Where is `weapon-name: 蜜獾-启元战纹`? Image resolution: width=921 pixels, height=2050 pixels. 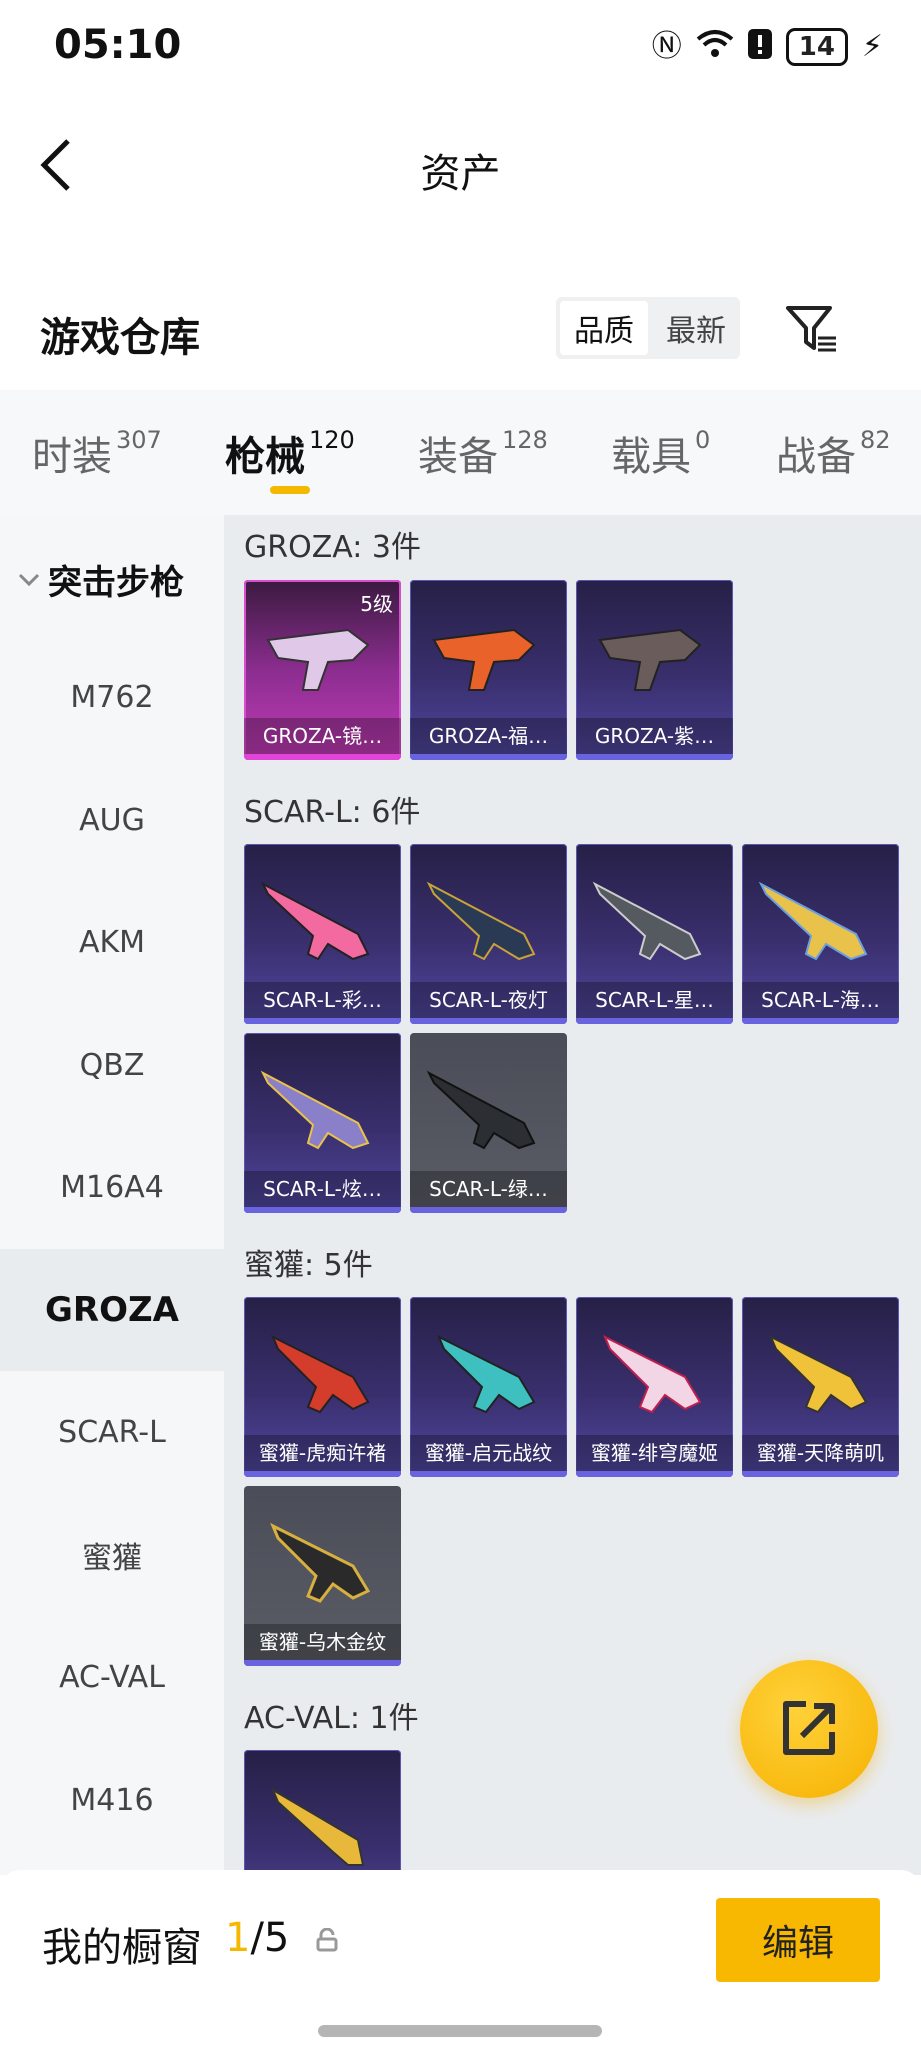 weapon-name: 蜜獾-启元战纹 is located at coordinates (488, 1453).